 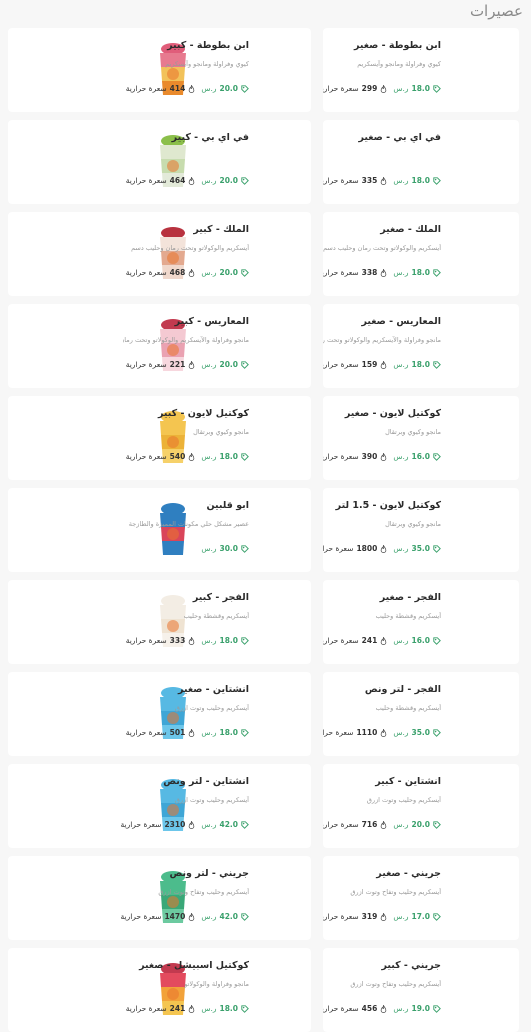 I want to click on price-amount: 19.0, so click(x=420, y=1008).